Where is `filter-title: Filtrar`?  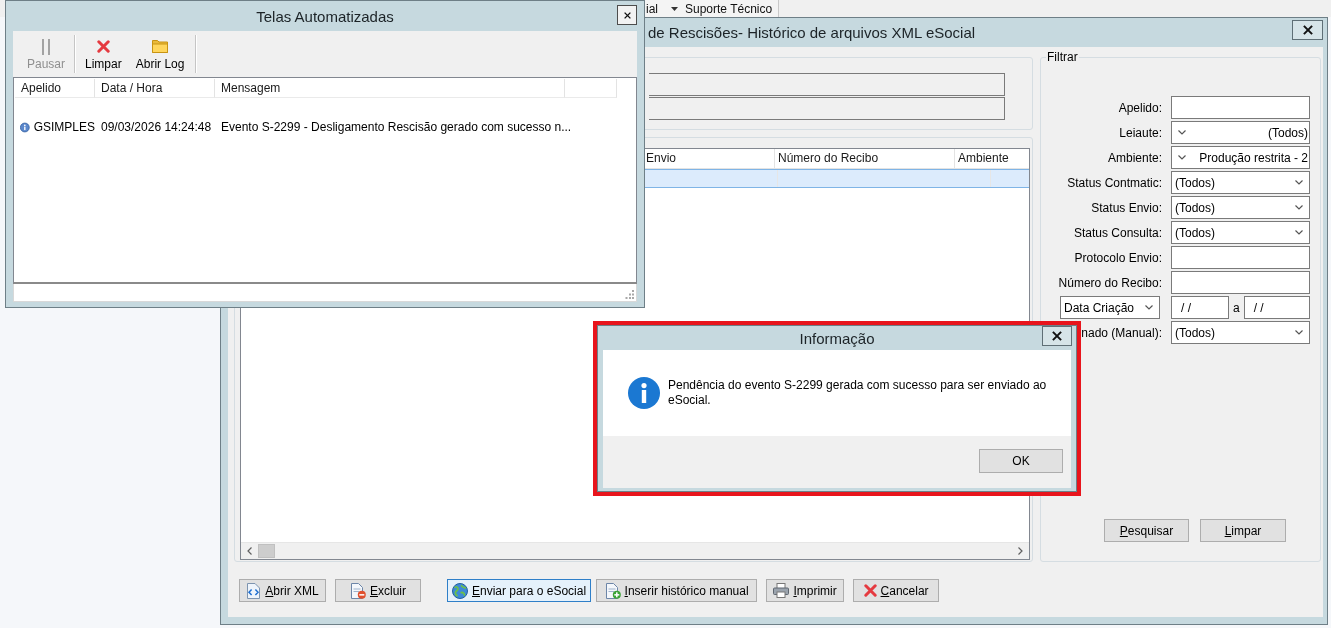
filter-title: Filtrar is located at coordinates (1062, 57).